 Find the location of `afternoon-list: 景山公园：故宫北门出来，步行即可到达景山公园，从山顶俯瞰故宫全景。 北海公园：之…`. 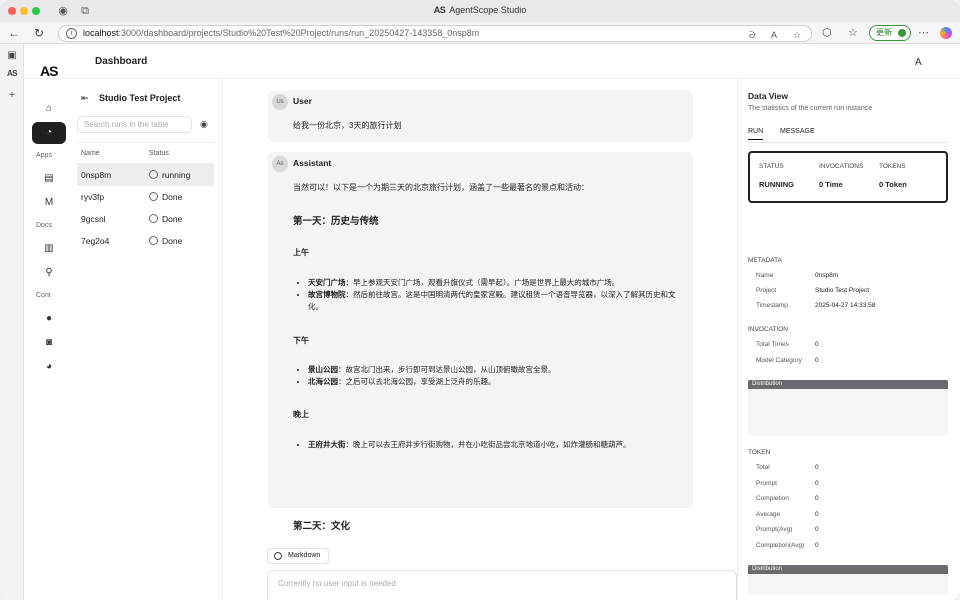

afternoon-list: 景山公园：故宫北门出来，步行即可到达景山公园，从山顶俯瞰故宫全景。 北海公园：之… is located at coordinates (498, 376).